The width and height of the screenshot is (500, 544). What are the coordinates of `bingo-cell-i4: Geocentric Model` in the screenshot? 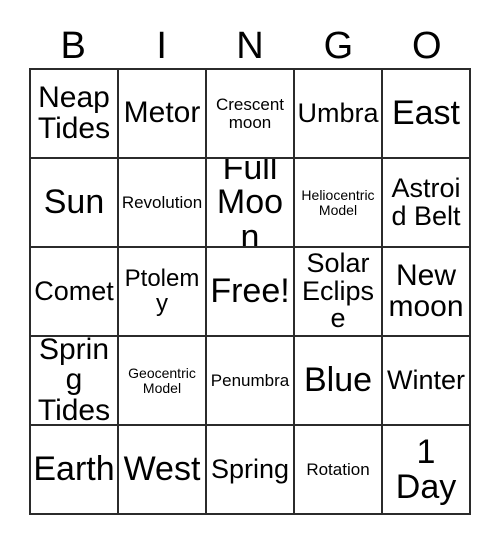 It's located at (163, 381).